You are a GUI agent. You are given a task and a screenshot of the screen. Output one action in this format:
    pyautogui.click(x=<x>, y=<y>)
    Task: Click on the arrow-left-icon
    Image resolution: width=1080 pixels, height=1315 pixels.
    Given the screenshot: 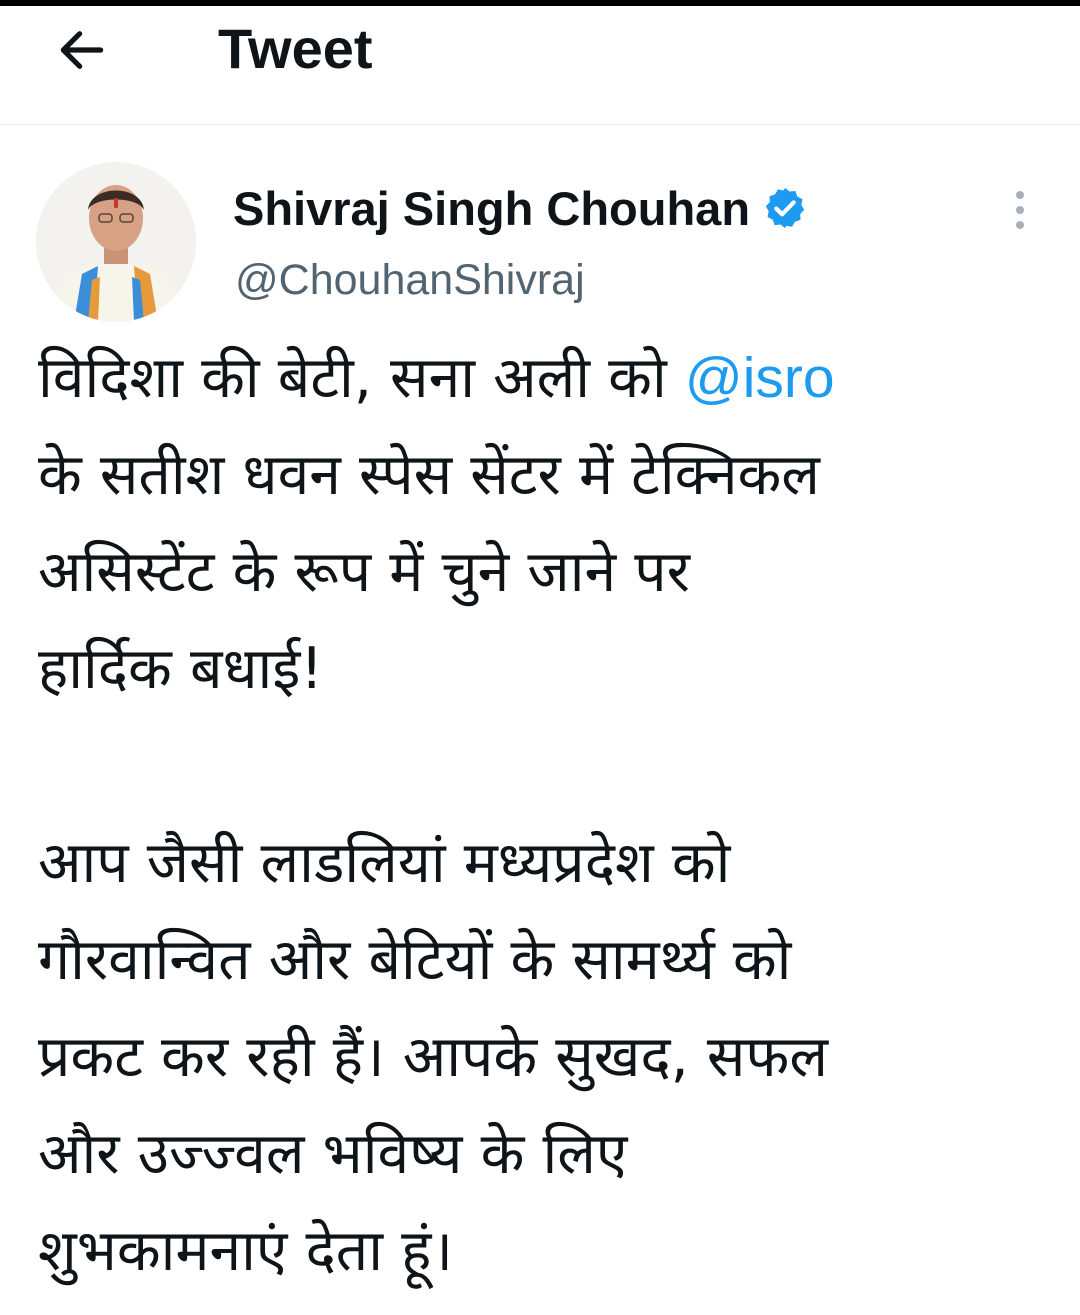 What is the action you would take?
    pyautogui.click(x=82, y=50)
    